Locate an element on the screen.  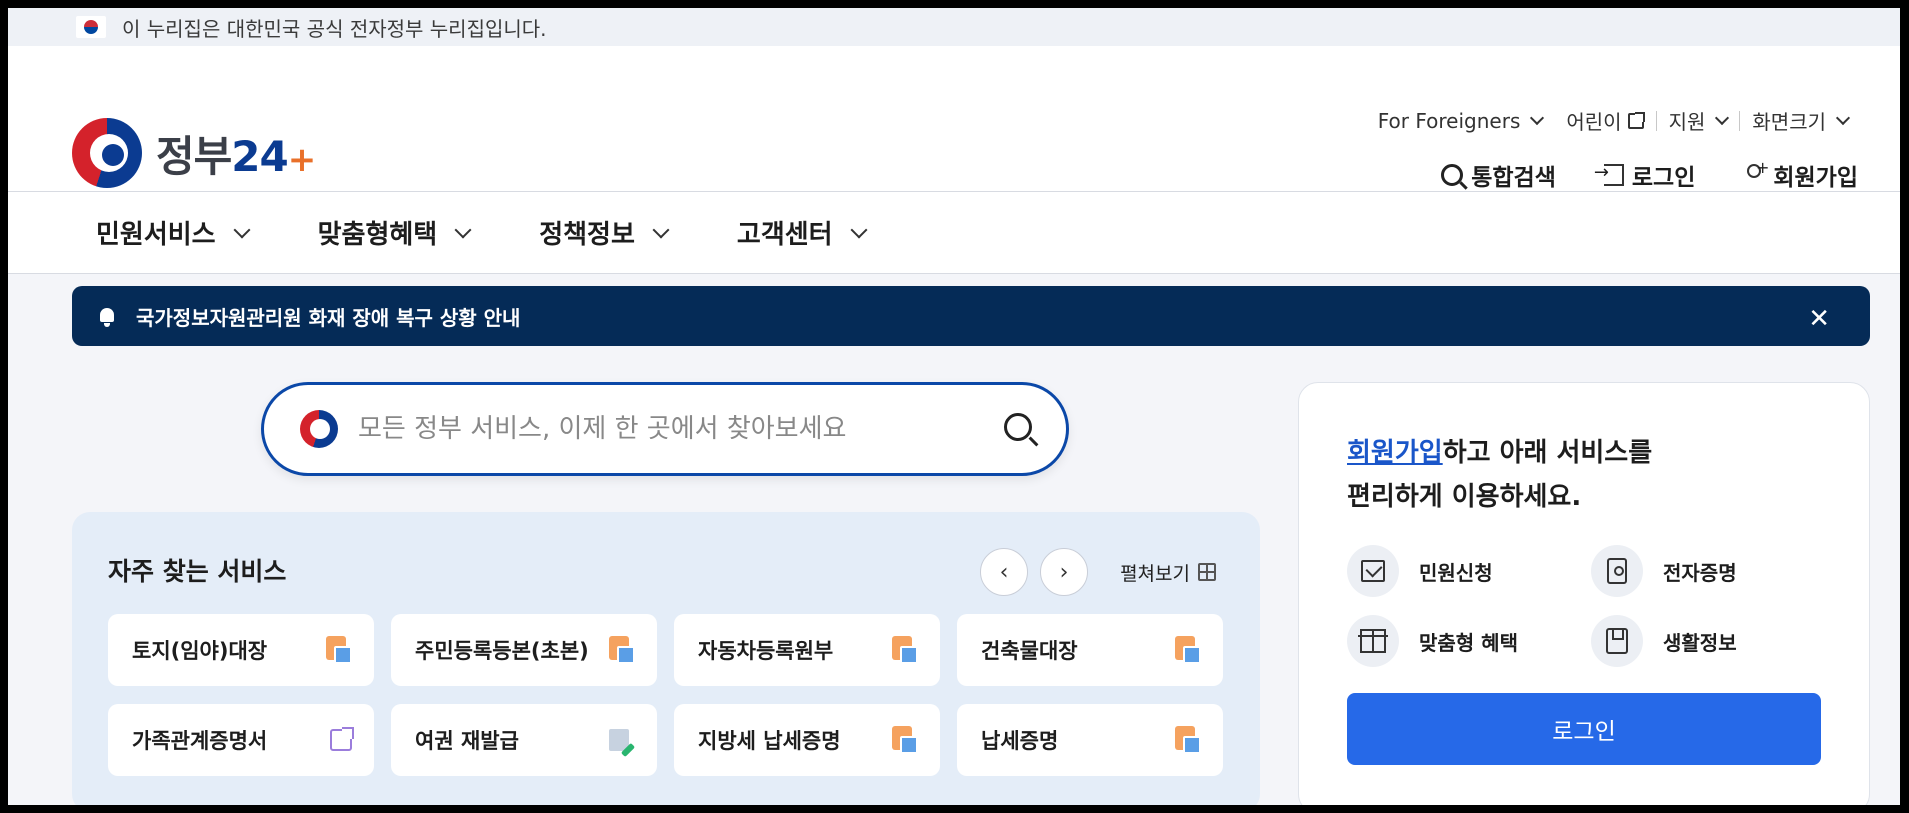
gnb-item-civil-services: 민원서비스 is located at coordinates (173, 232).